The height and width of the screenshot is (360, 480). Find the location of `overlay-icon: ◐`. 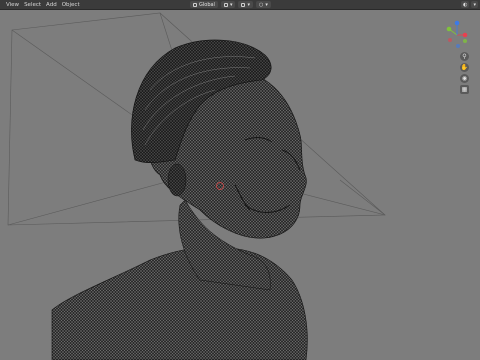

overlay-icon: ◐ is located at coordinates (465, 4).